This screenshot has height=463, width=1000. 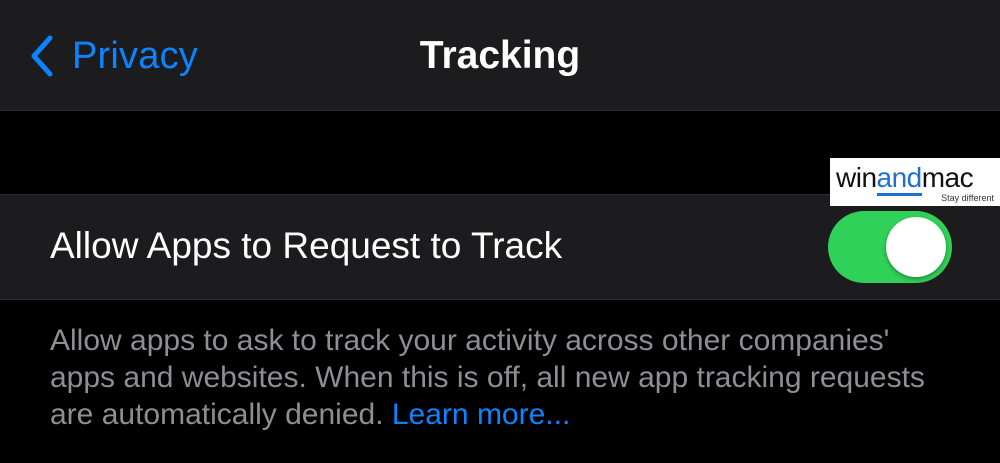 I want to click on watermark-logo-highlight: and, so click(x=899, y=179).